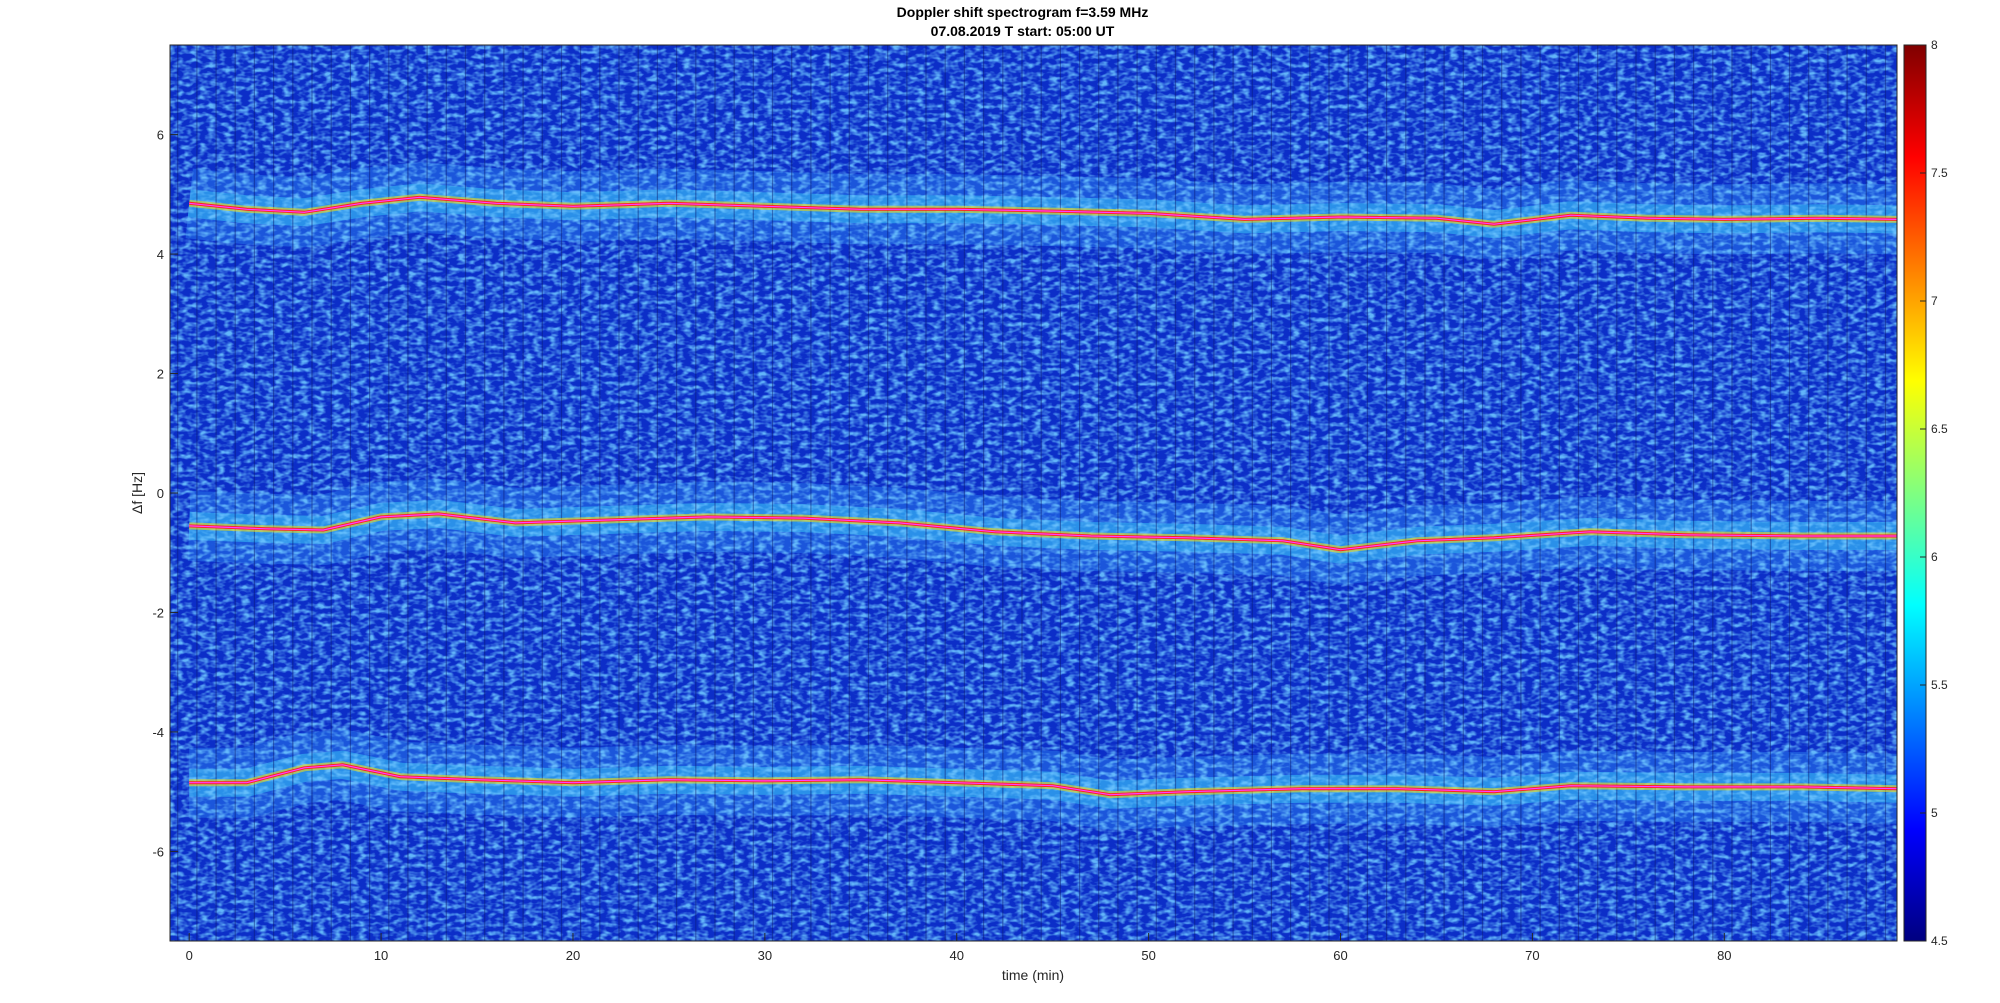  I want to click on colorbar-tick-label: 6.5, so click(1939, 429).